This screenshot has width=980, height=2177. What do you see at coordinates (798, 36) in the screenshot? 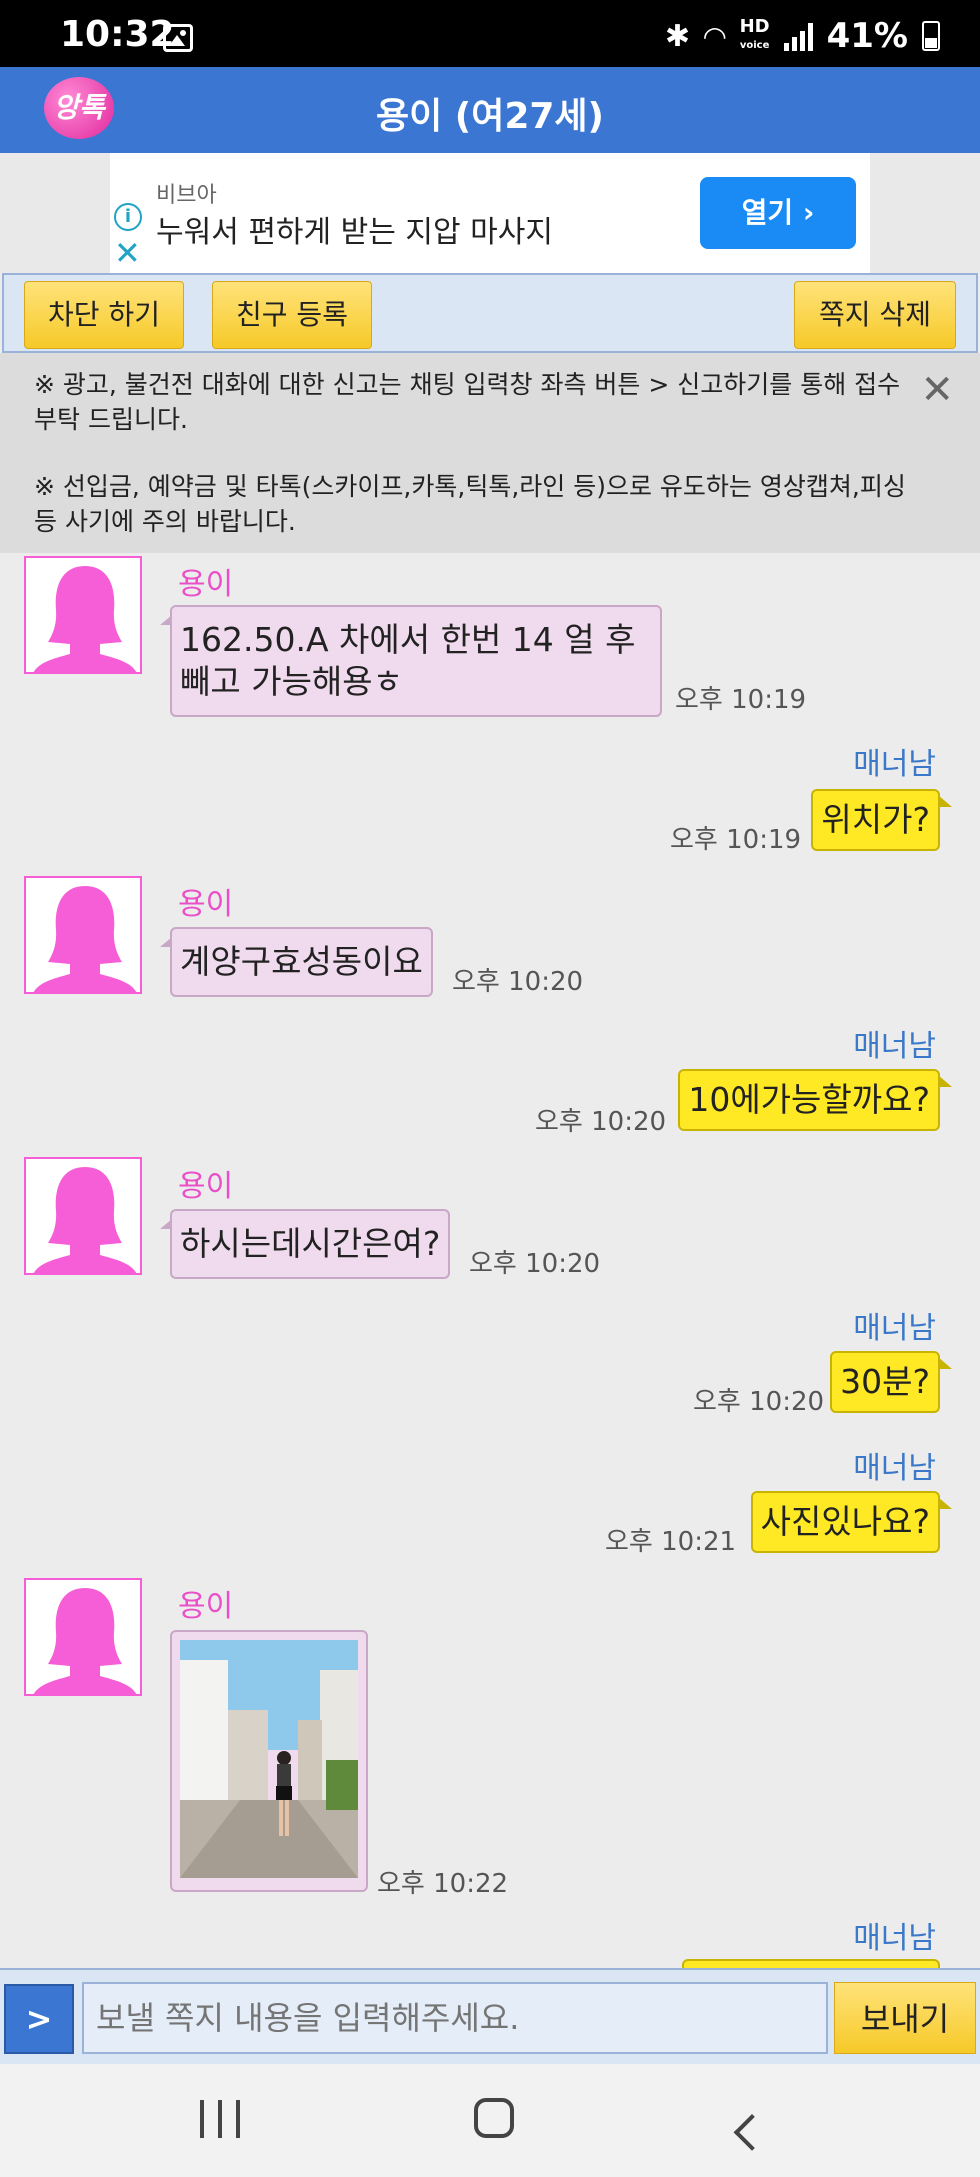
I see `signal-icon` at bounding box center [798, 36].